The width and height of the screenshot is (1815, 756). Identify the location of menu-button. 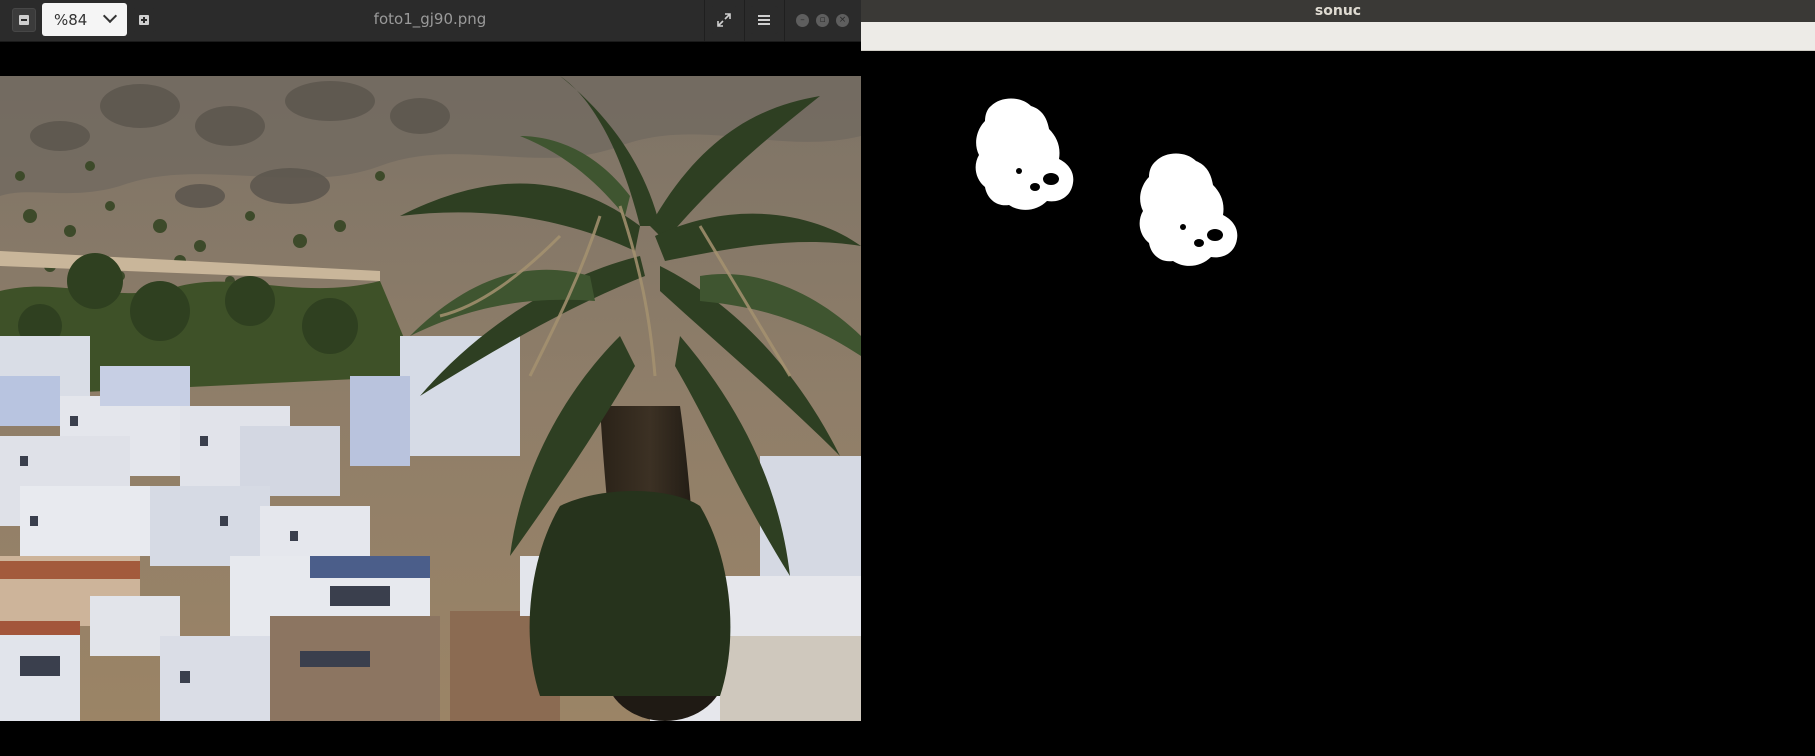
(764, 20).